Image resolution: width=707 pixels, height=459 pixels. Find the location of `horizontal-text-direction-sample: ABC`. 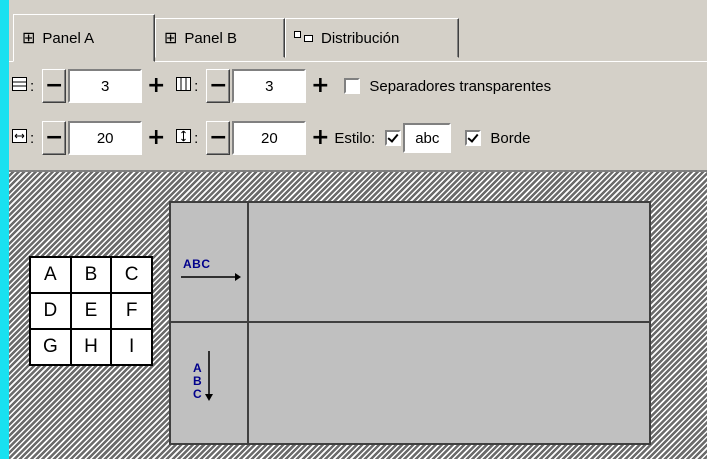

horizontal-text-direction-sample: ABC is located at coordinates (211, 269).